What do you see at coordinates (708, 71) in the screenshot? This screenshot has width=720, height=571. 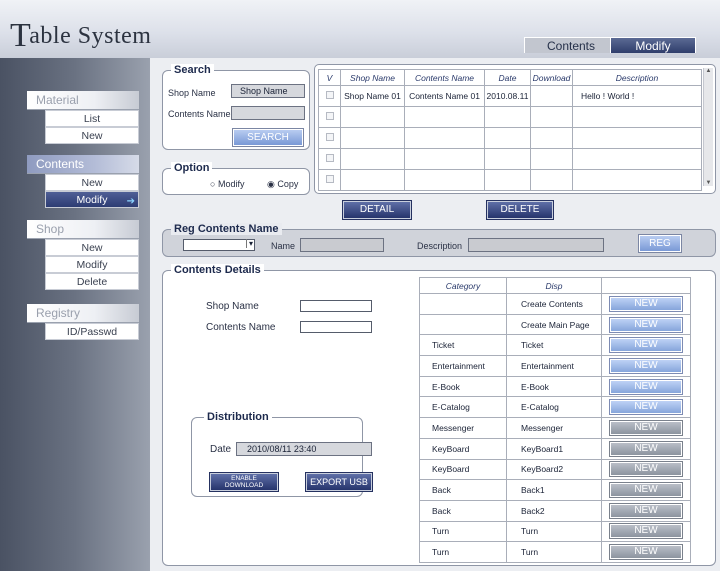 I see `scroll-up-icon: ▲` at bounding box center [708, 71].